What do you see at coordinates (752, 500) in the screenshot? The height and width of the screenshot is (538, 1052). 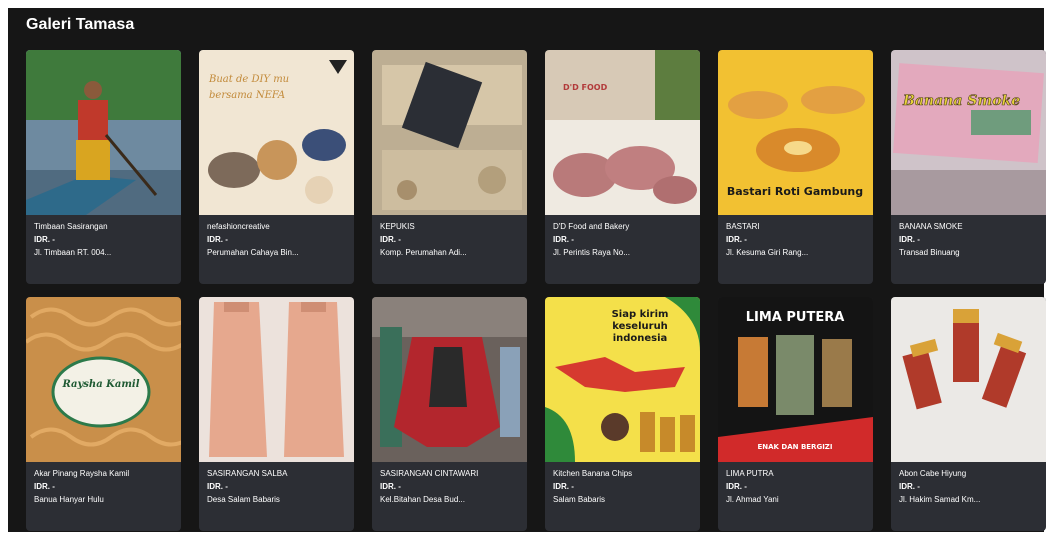 I see `card-address: Jl. Ahmad Yani` at bounding box center [752, 500].